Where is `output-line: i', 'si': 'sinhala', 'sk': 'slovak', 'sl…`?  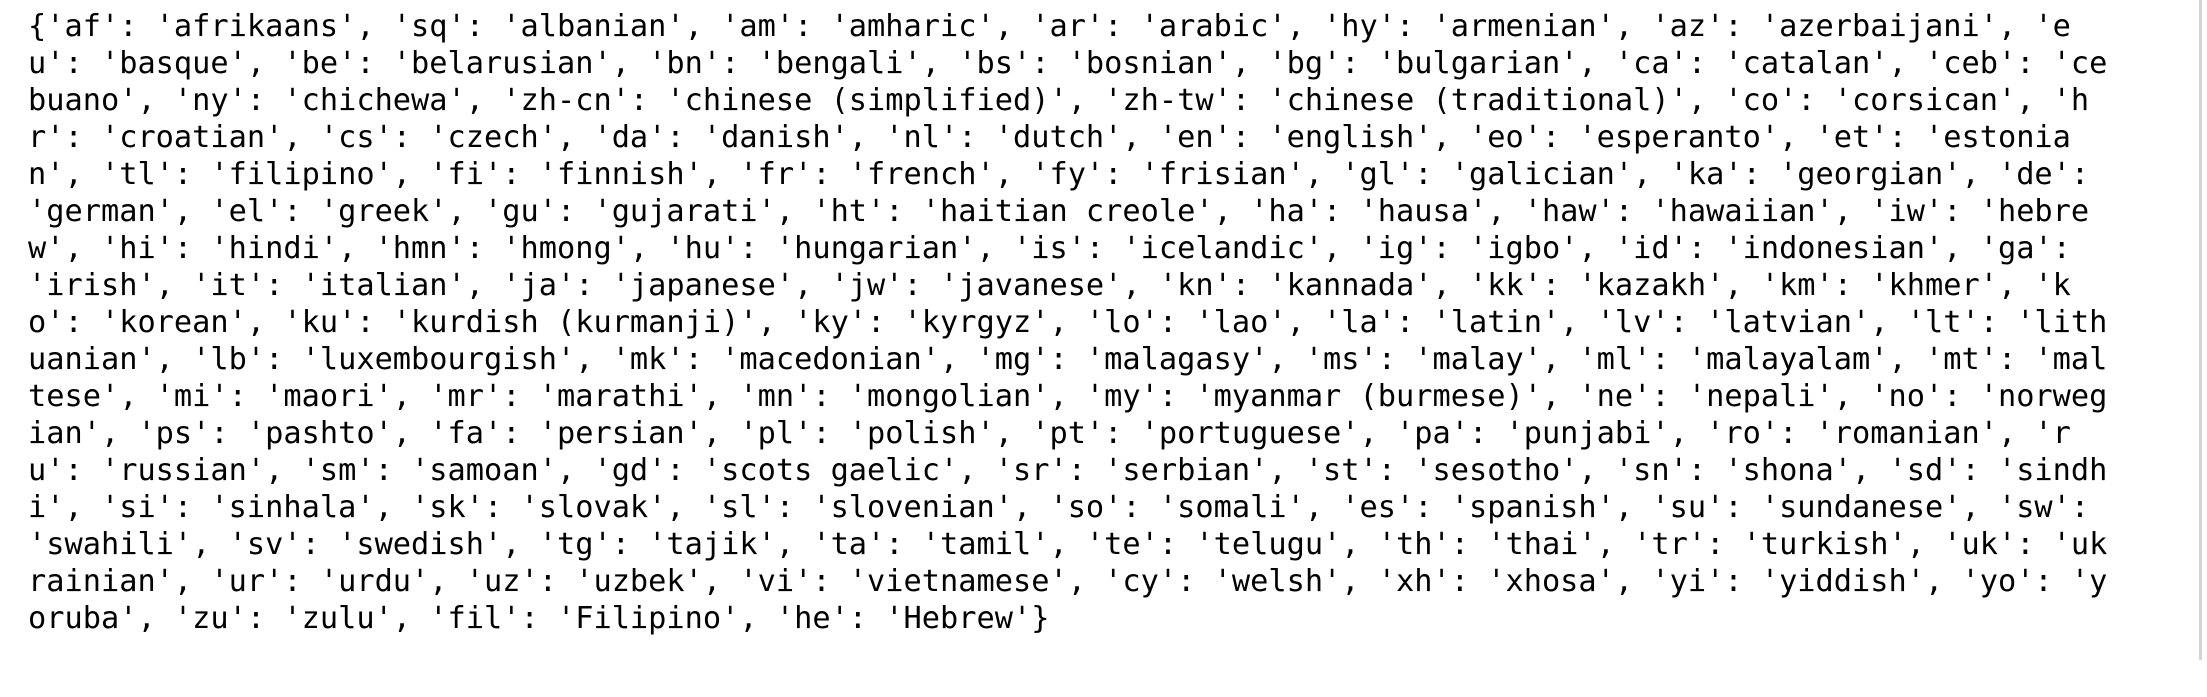
output-line: i', 'si': 'sinhala', 'sk': 'slovak', 'sl… is located at coordinates (1059, 507).